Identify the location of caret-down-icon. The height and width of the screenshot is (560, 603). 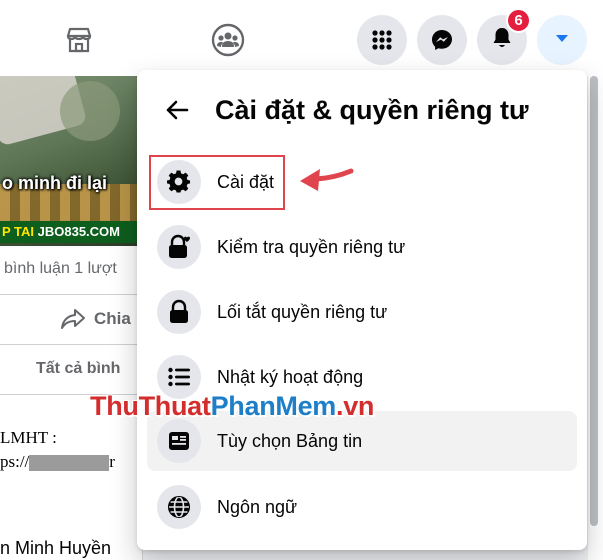
(562, 40).